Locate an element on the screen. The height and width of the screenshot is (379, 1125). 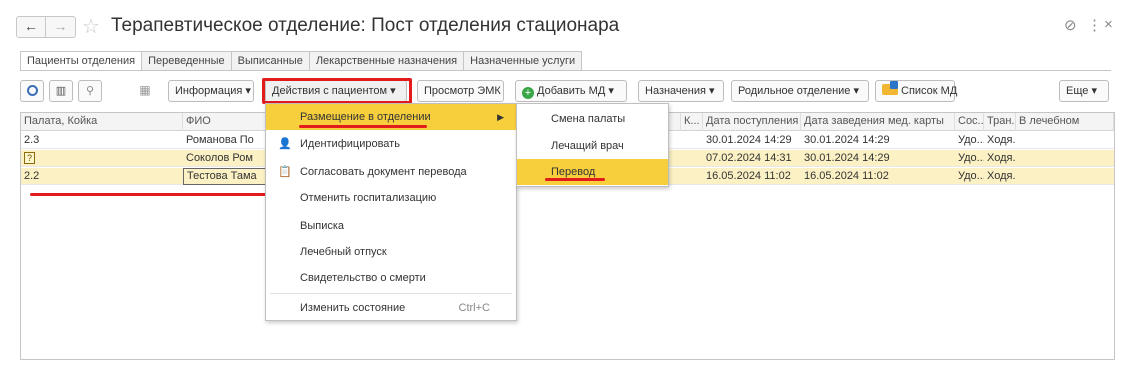
menu-item-approve-transfer: 📋 Согласовать документ перевода is located at coordinates (391, 172).